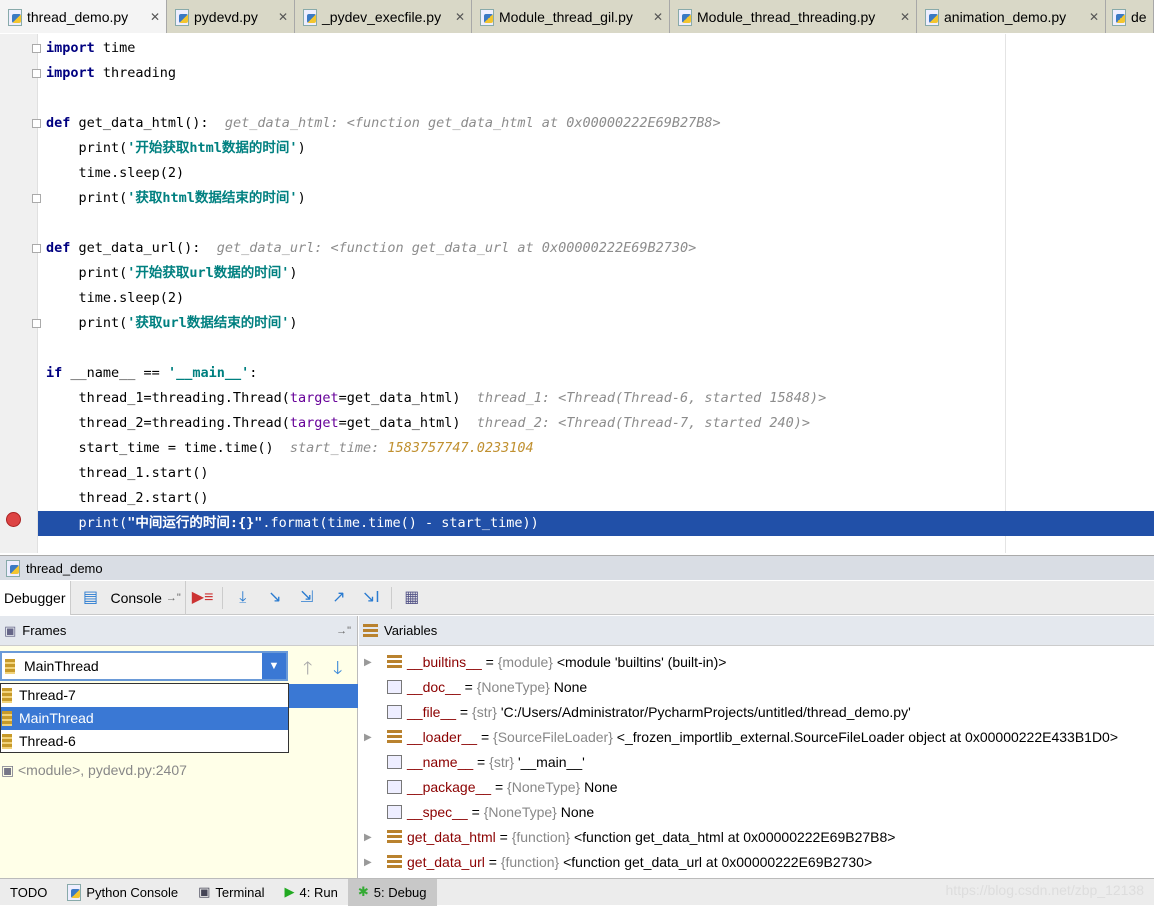 The image size is (1154, 906). What do you see at coordinates (87, 523) in the screenshot?
I see `code-token: print(` at bounding box center [87, 523].